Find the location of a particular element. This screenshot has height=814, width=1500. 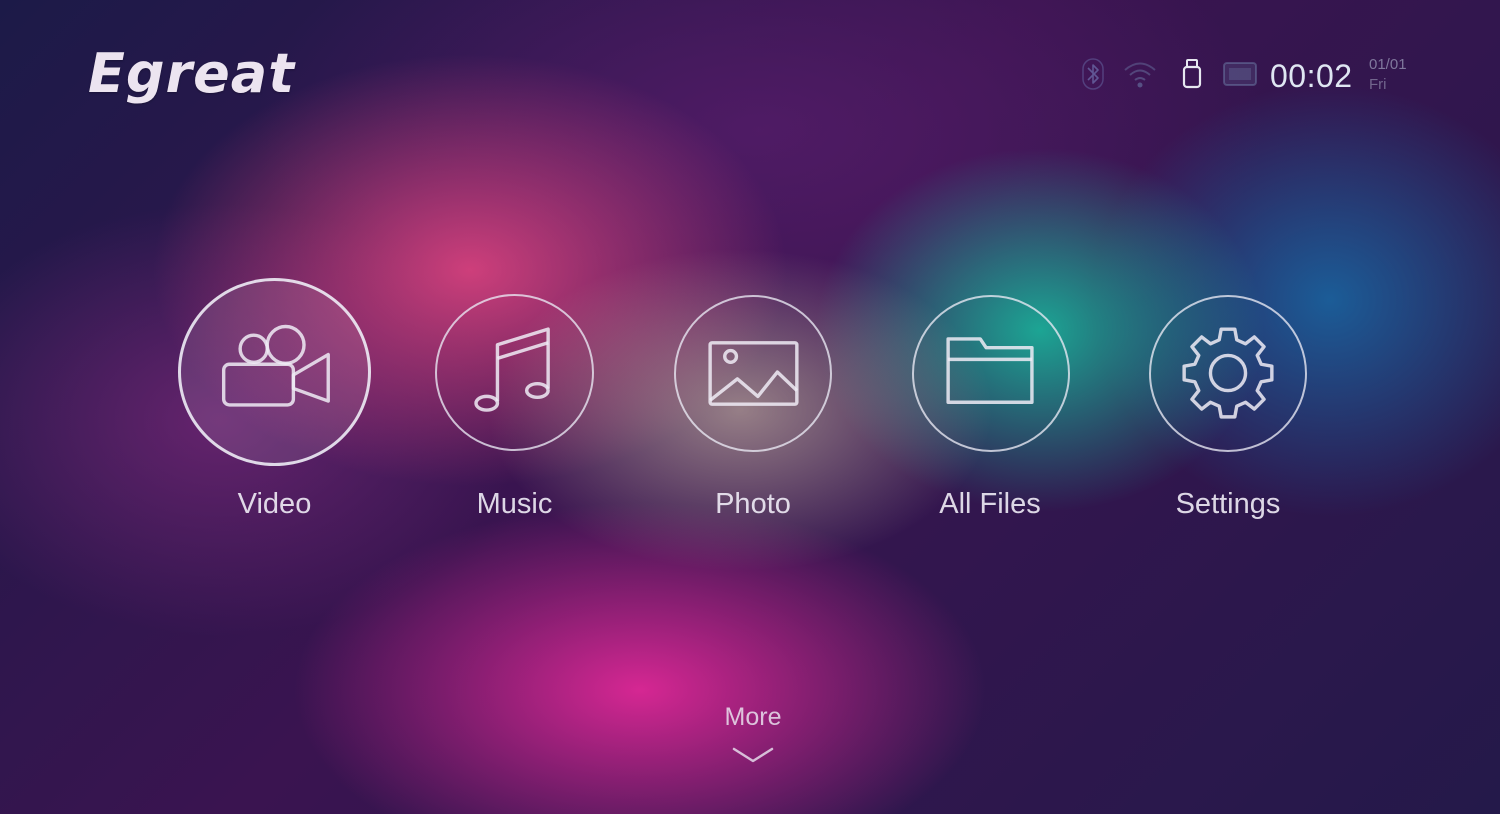

music-label: Music is located at coordinates (514, 504).